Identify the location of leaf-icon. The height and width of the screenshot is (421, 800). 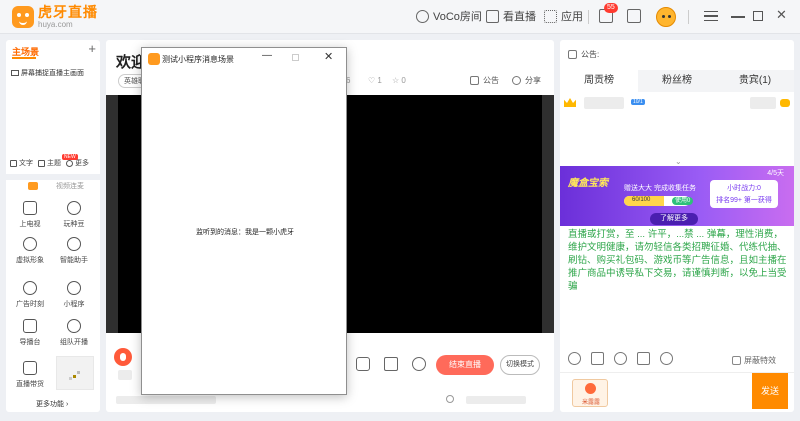
(74, 208).